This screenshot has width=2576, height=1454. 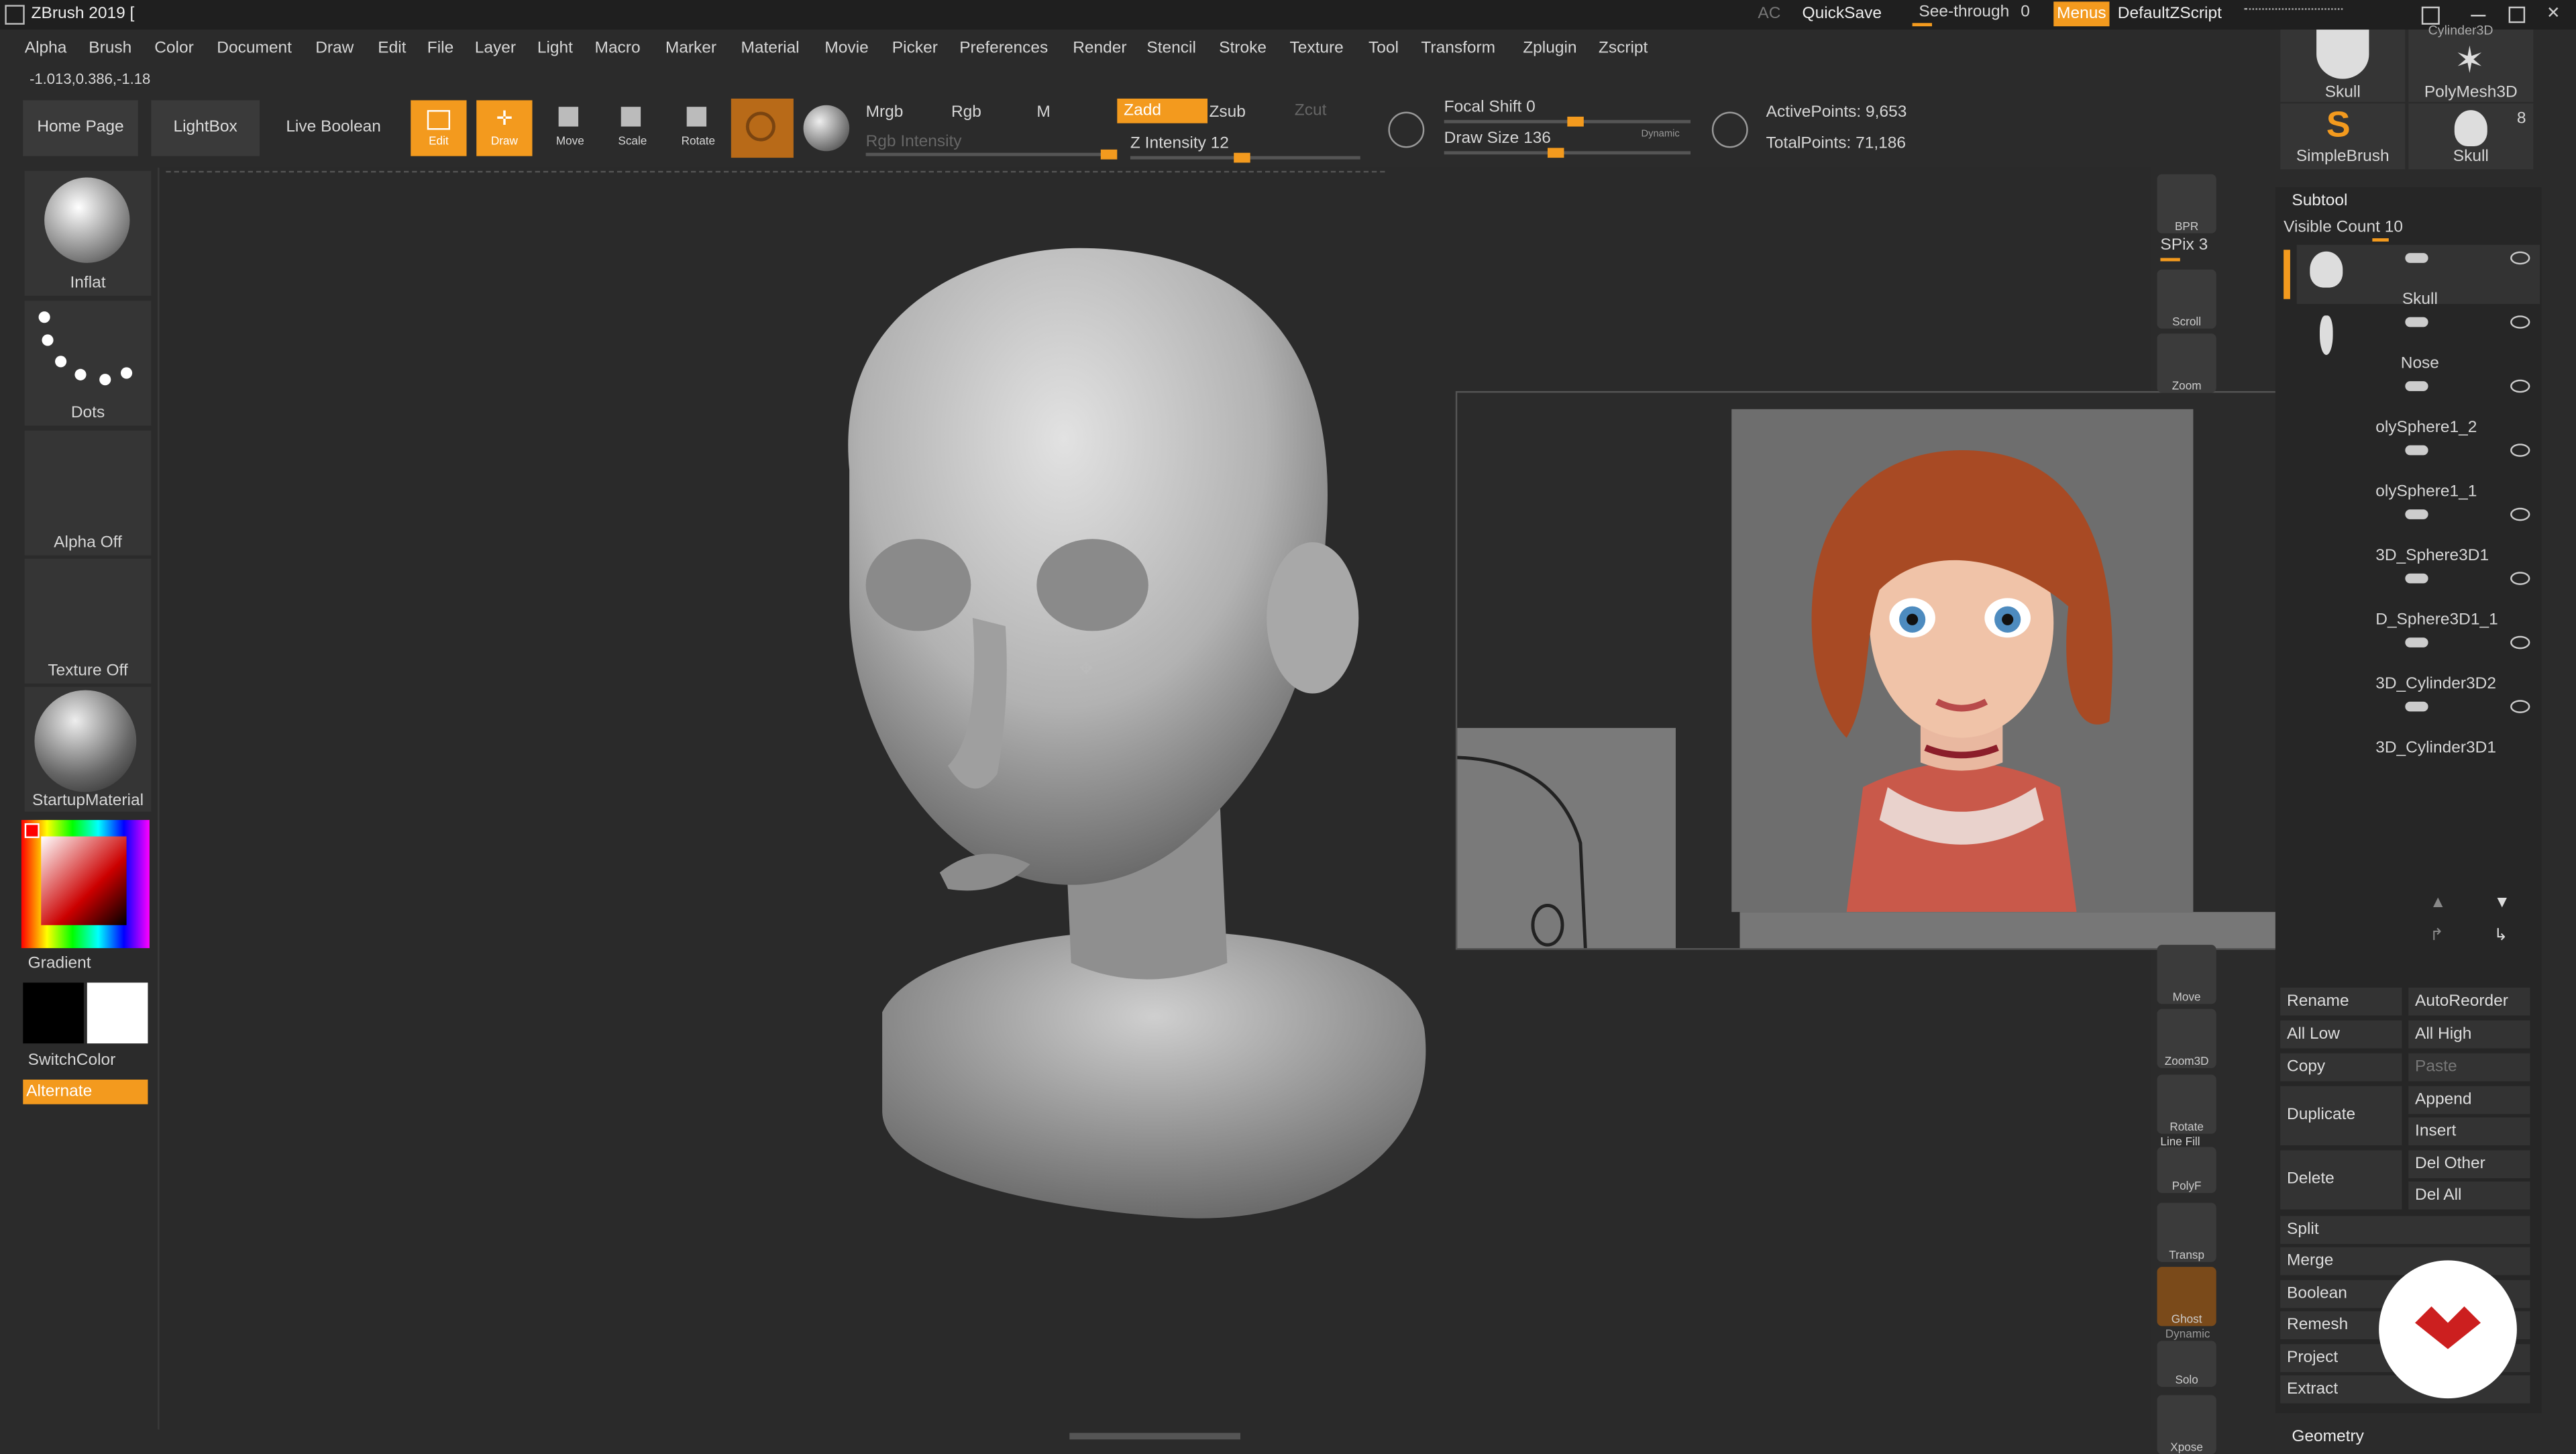 What do you see at coordinates (117, 1013) in the screenshot?
I see `main-color-swatch` at bounding box center [117, 1013].